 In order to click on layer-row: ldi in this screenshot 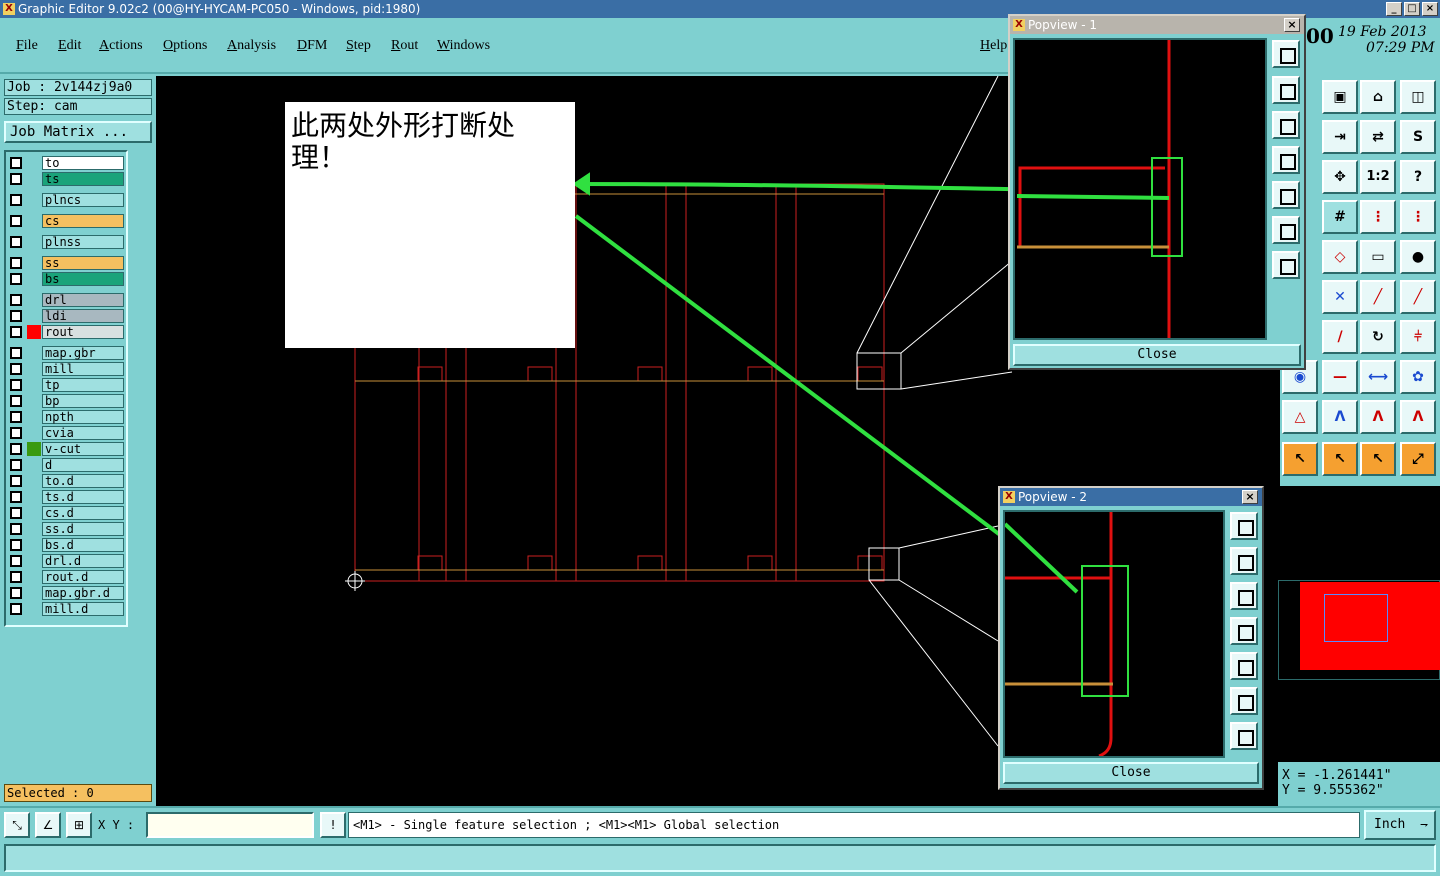, I will do `click(66, 316)`.